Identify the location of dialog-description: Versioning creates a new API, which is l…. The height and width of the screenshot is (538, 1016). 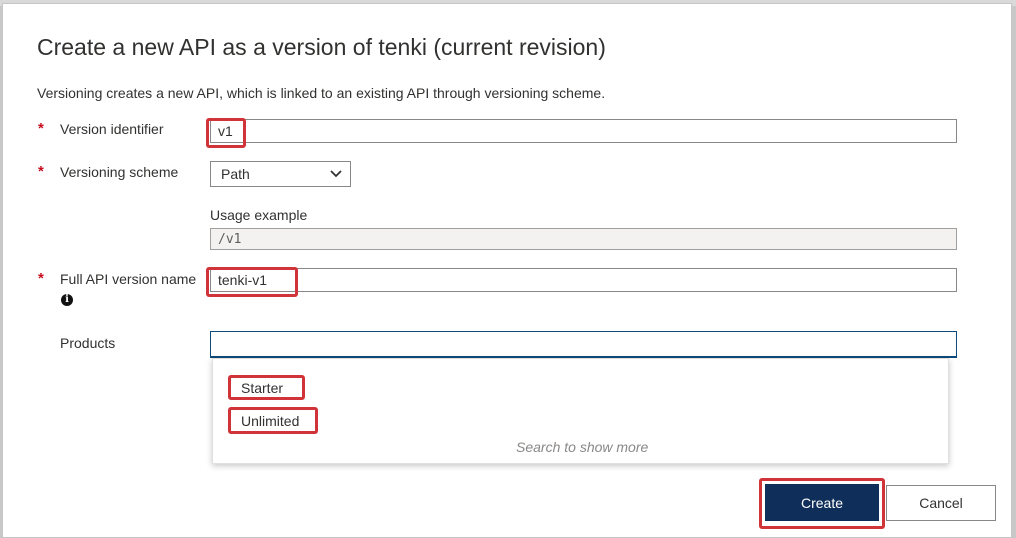
(321, 93).